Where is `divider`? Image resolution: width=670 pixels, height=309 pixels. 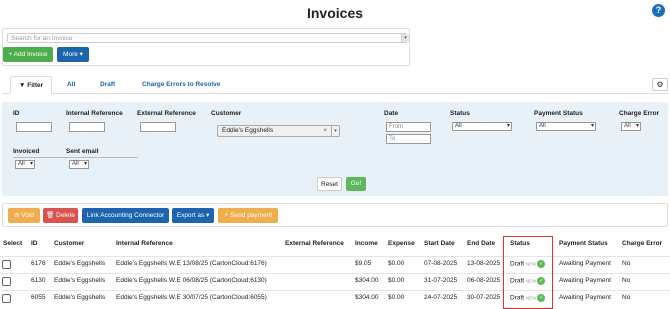
divider is located at coordinates (75, 157).